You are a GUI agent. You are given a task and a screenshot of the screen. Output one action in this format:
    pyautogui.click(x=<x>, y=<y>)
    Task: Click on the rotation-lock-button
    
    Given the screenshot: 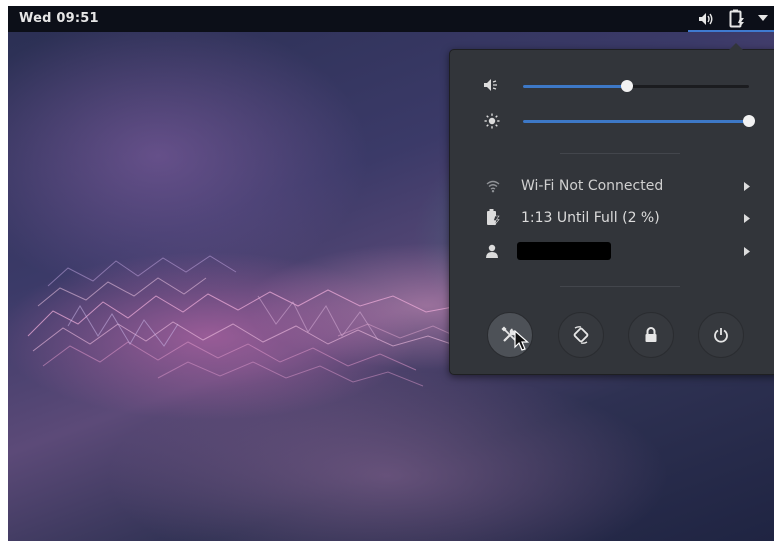 What is the action you would take?
    pyautogui.click(x=581, y=335)
    